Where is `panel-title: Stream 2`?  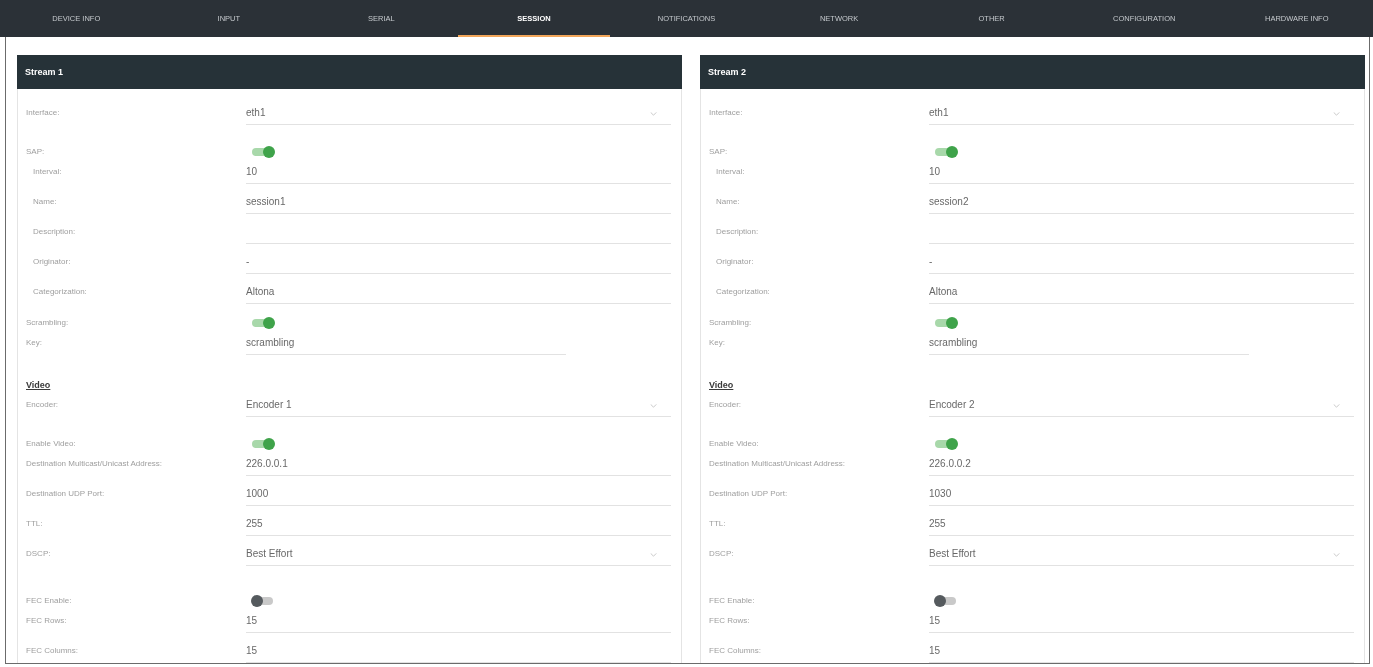 panel-title: Stream 2 is located at coordinates (727, 72).